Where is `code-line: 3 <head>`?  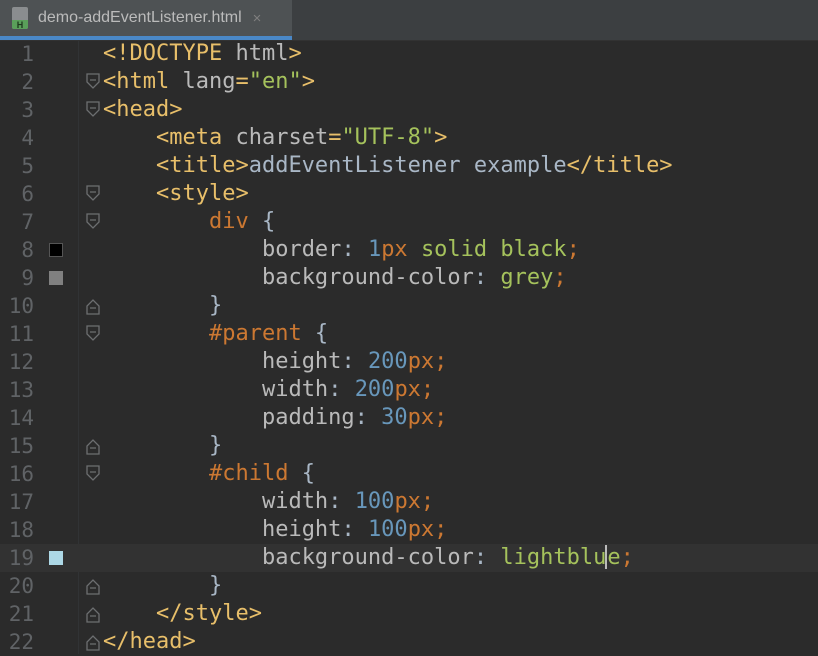 code-line: 3 <head> is located at coordinates (409, 110).